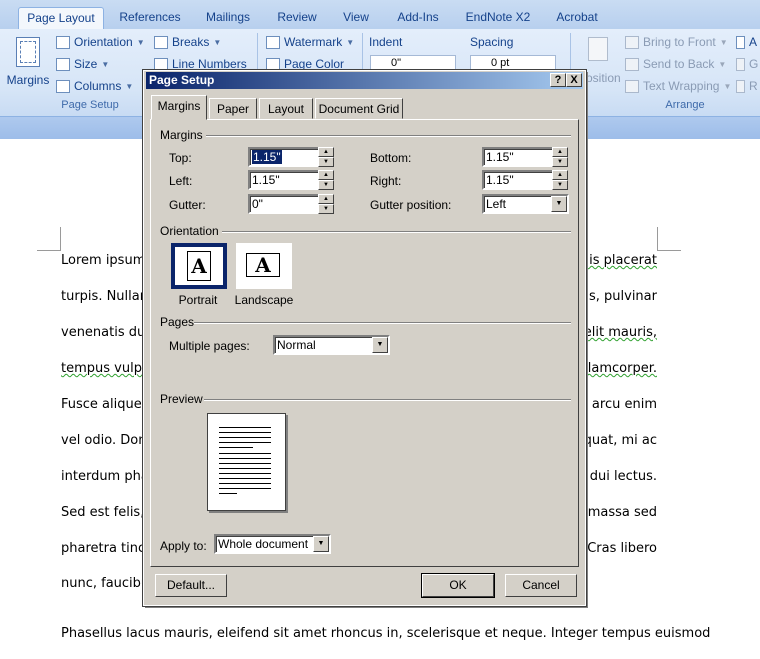 The height and width of the screenshot is (659, 760). I want to click on gutter-field: 0", so click(284, 204).